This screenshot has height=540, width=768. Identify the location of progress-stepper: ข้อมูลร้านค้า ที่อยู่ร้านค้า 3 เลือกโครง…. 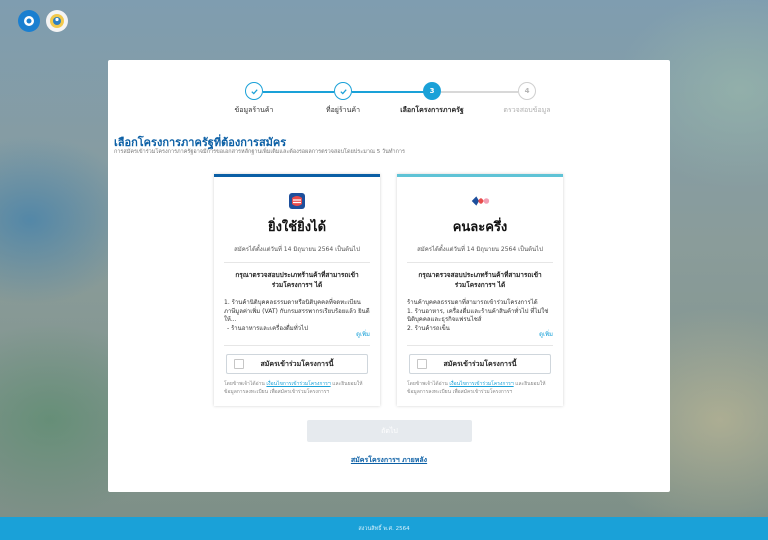
(389, 102).